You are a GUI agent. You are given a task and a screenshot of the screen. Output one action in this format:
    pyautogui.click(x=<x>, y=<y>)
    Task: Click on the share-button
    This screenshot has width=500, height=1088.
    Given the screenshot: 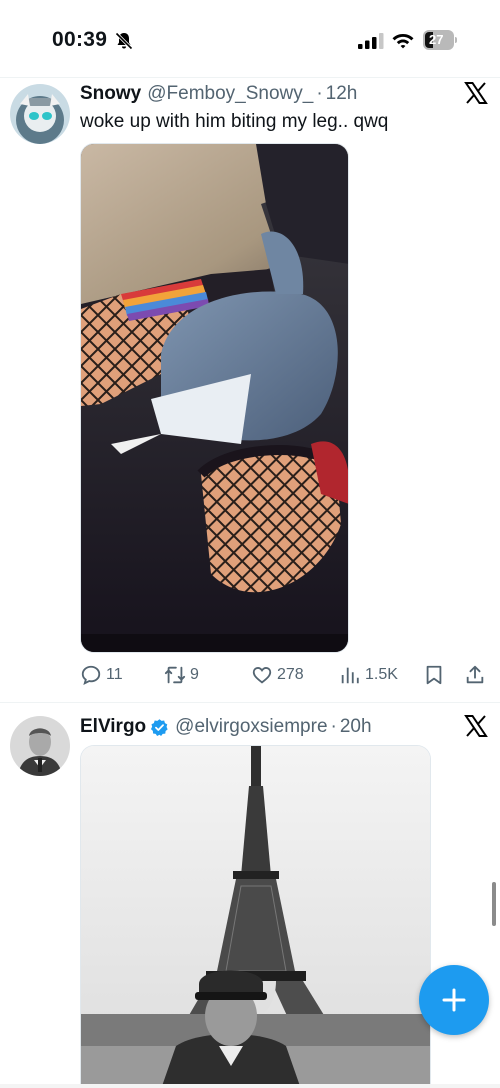 What is the action you would take?
    pyautogui.click(x=477, y=675)
    